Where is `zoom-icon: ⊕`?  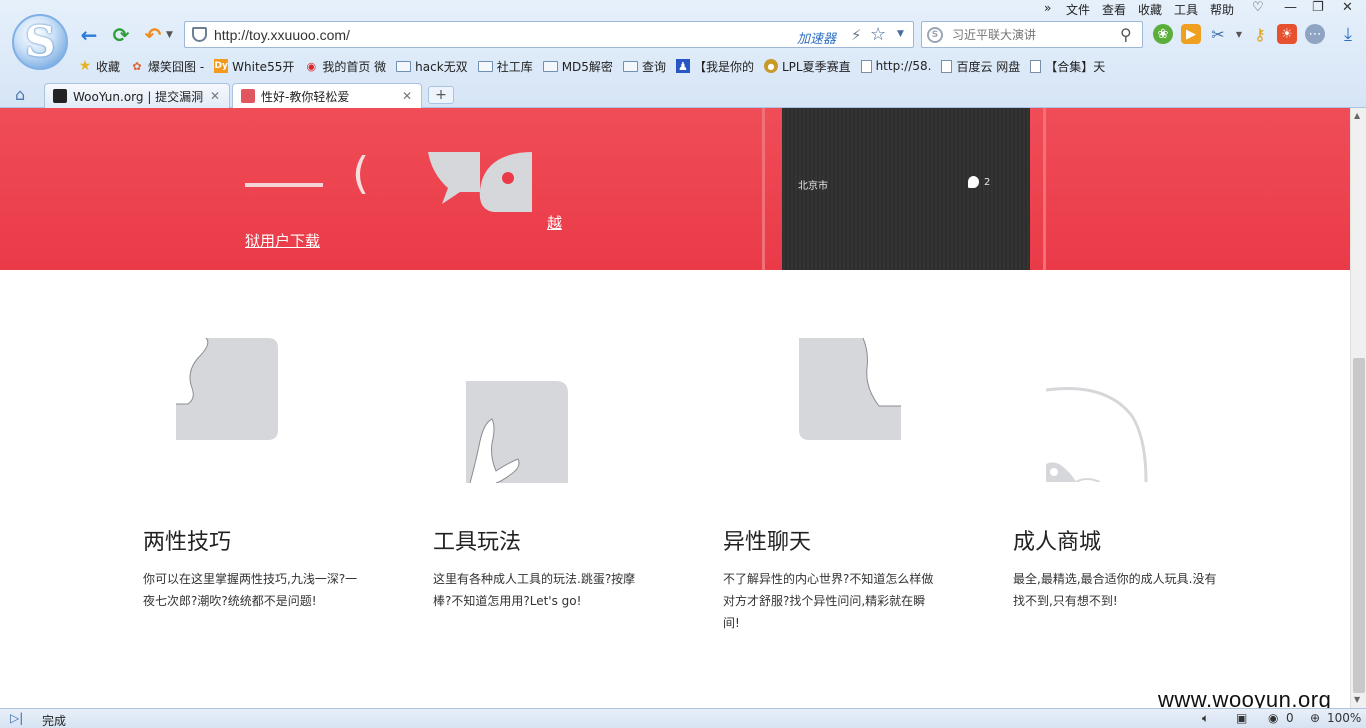 zoom-icon: ⊕ is located at coordinates (1315, 718).